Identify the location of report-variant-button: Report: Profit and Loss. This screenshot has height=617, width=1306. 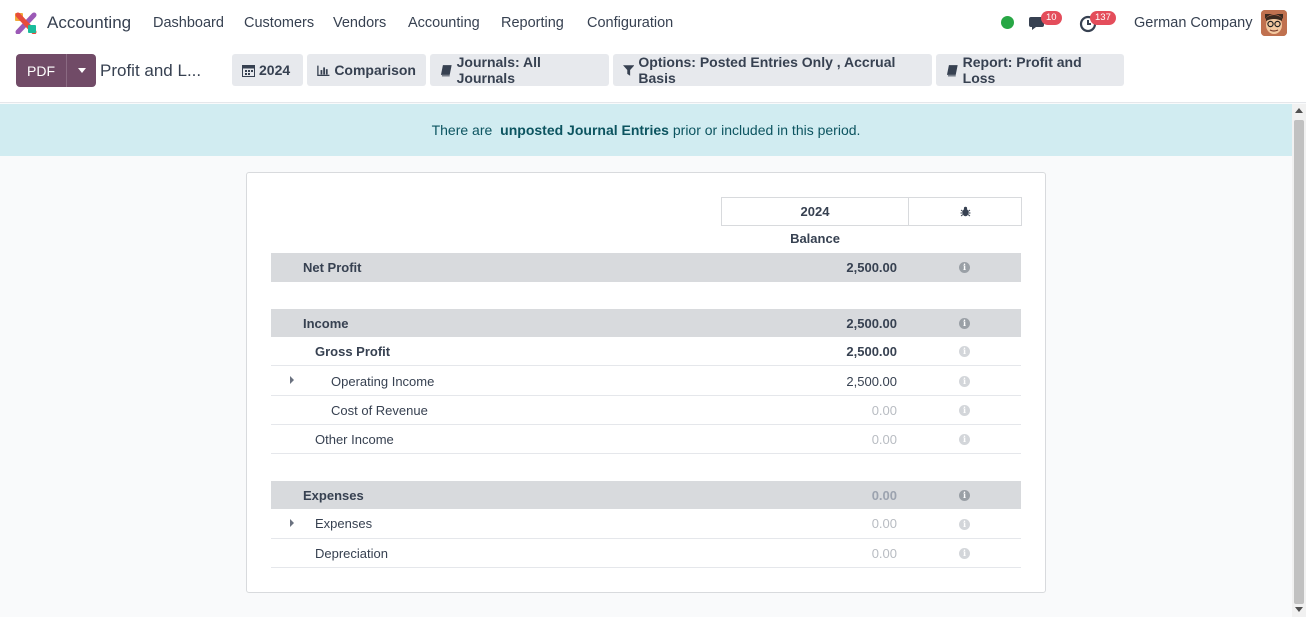
(1030, 70).